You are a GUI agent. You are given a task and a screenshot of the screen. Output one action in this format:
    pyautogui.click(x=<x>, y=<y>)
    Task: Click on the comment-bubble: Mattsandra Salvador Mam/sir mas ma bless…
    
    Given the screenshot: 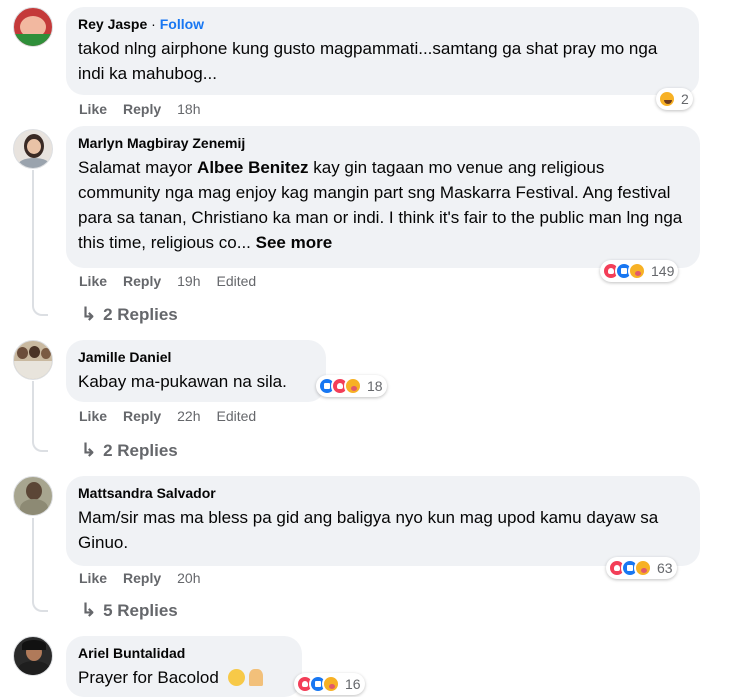 What is the action you would take?
    pyautogui.click(x=383, y=521)
    